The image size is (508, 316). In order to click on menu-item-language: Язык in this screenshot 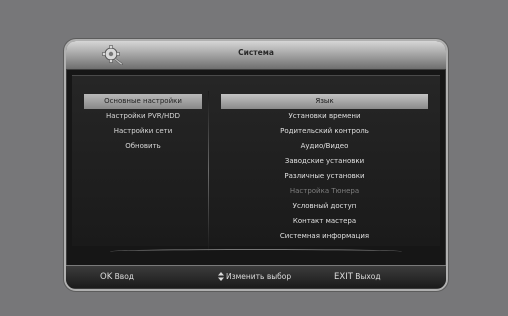, I will do `click(324, 101)`.